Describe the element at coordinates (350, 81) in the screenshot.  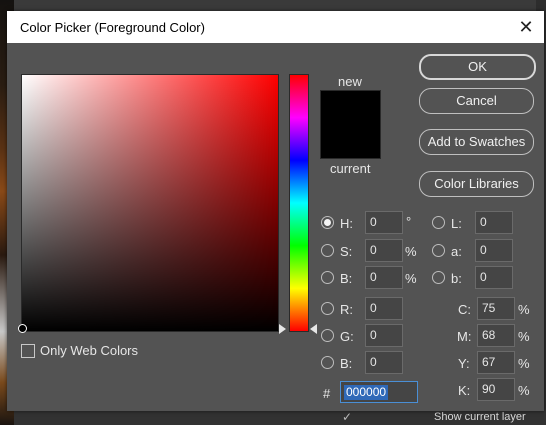
I see `new-color-label: new` at that location.